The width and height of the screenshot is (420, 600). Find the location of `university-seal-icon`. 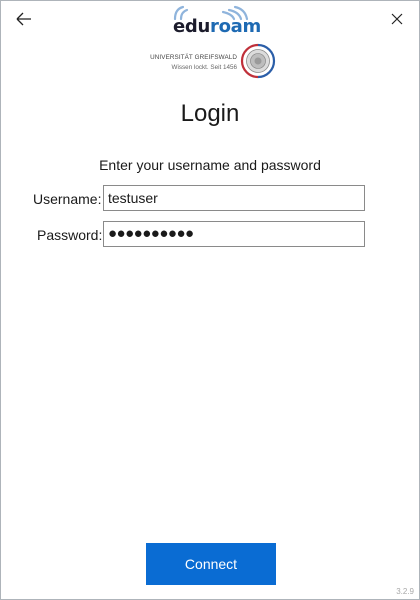

university-seal-icon is located at coordinates (258, 61).